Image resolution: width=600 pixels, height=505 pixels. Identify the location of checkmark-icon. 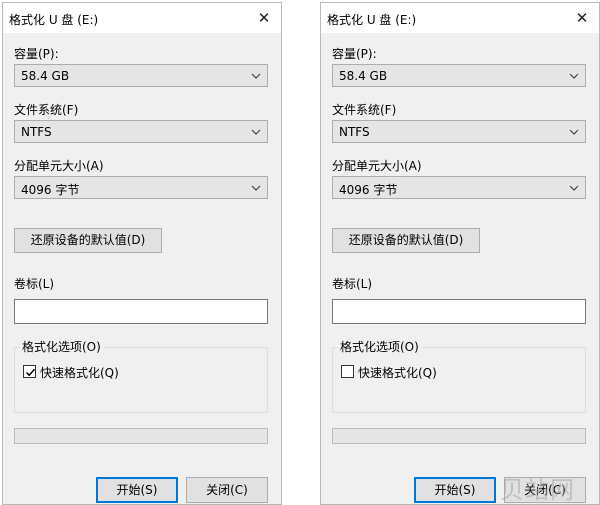
(30, 372).